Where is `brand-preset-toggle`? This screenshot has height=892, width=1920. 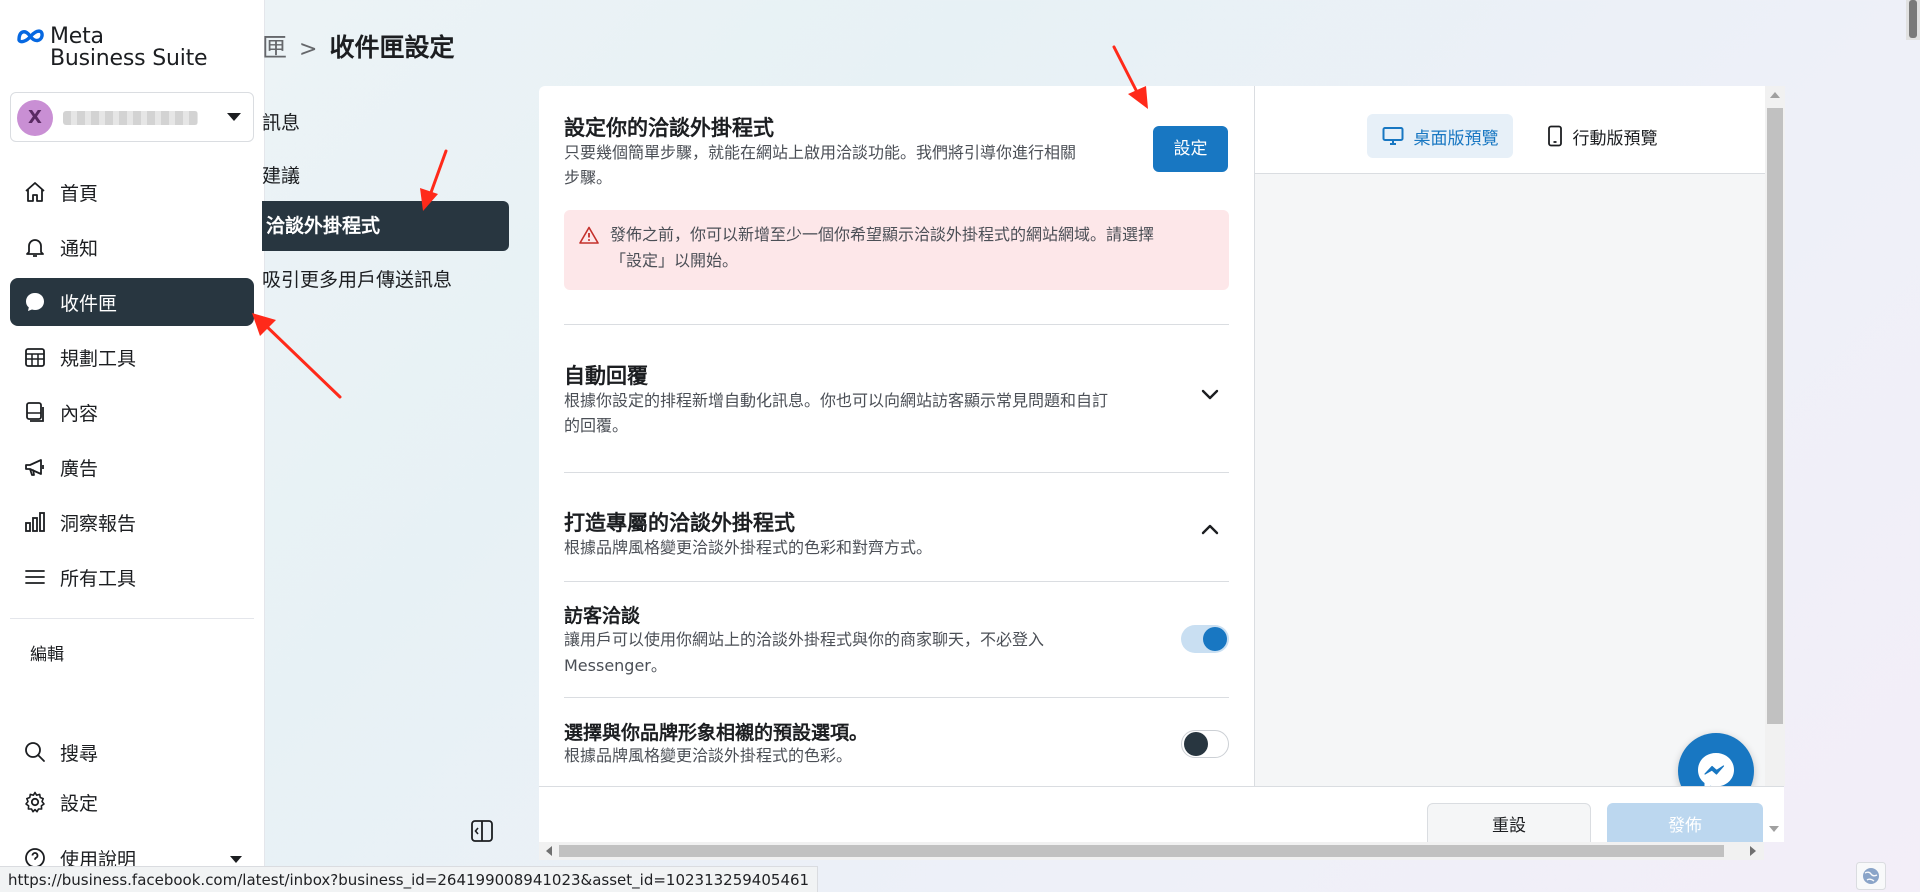 brand-preset-toggle is located at coordinates (1205, 744).